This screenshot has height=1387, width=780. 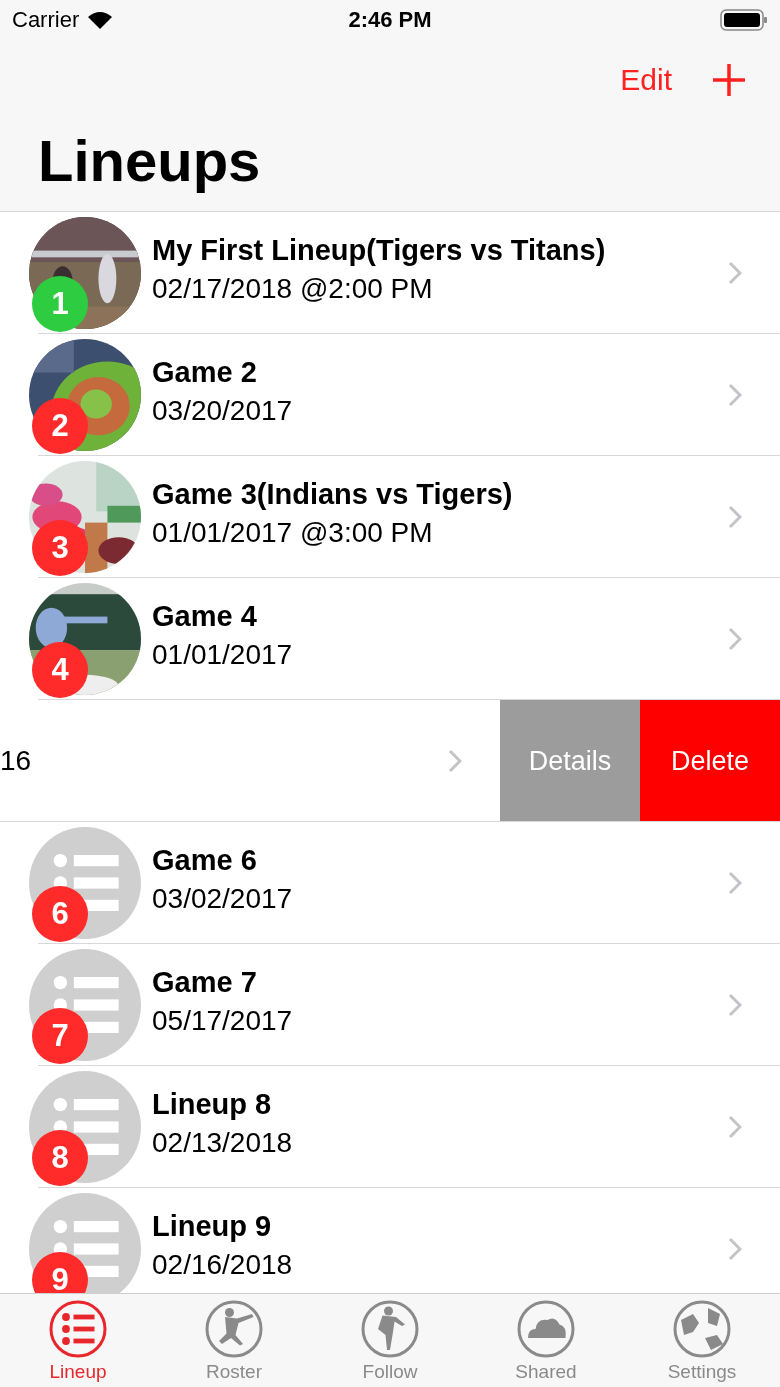 I want to click on lineup-title: Game 4, so click(x=204, y=616).